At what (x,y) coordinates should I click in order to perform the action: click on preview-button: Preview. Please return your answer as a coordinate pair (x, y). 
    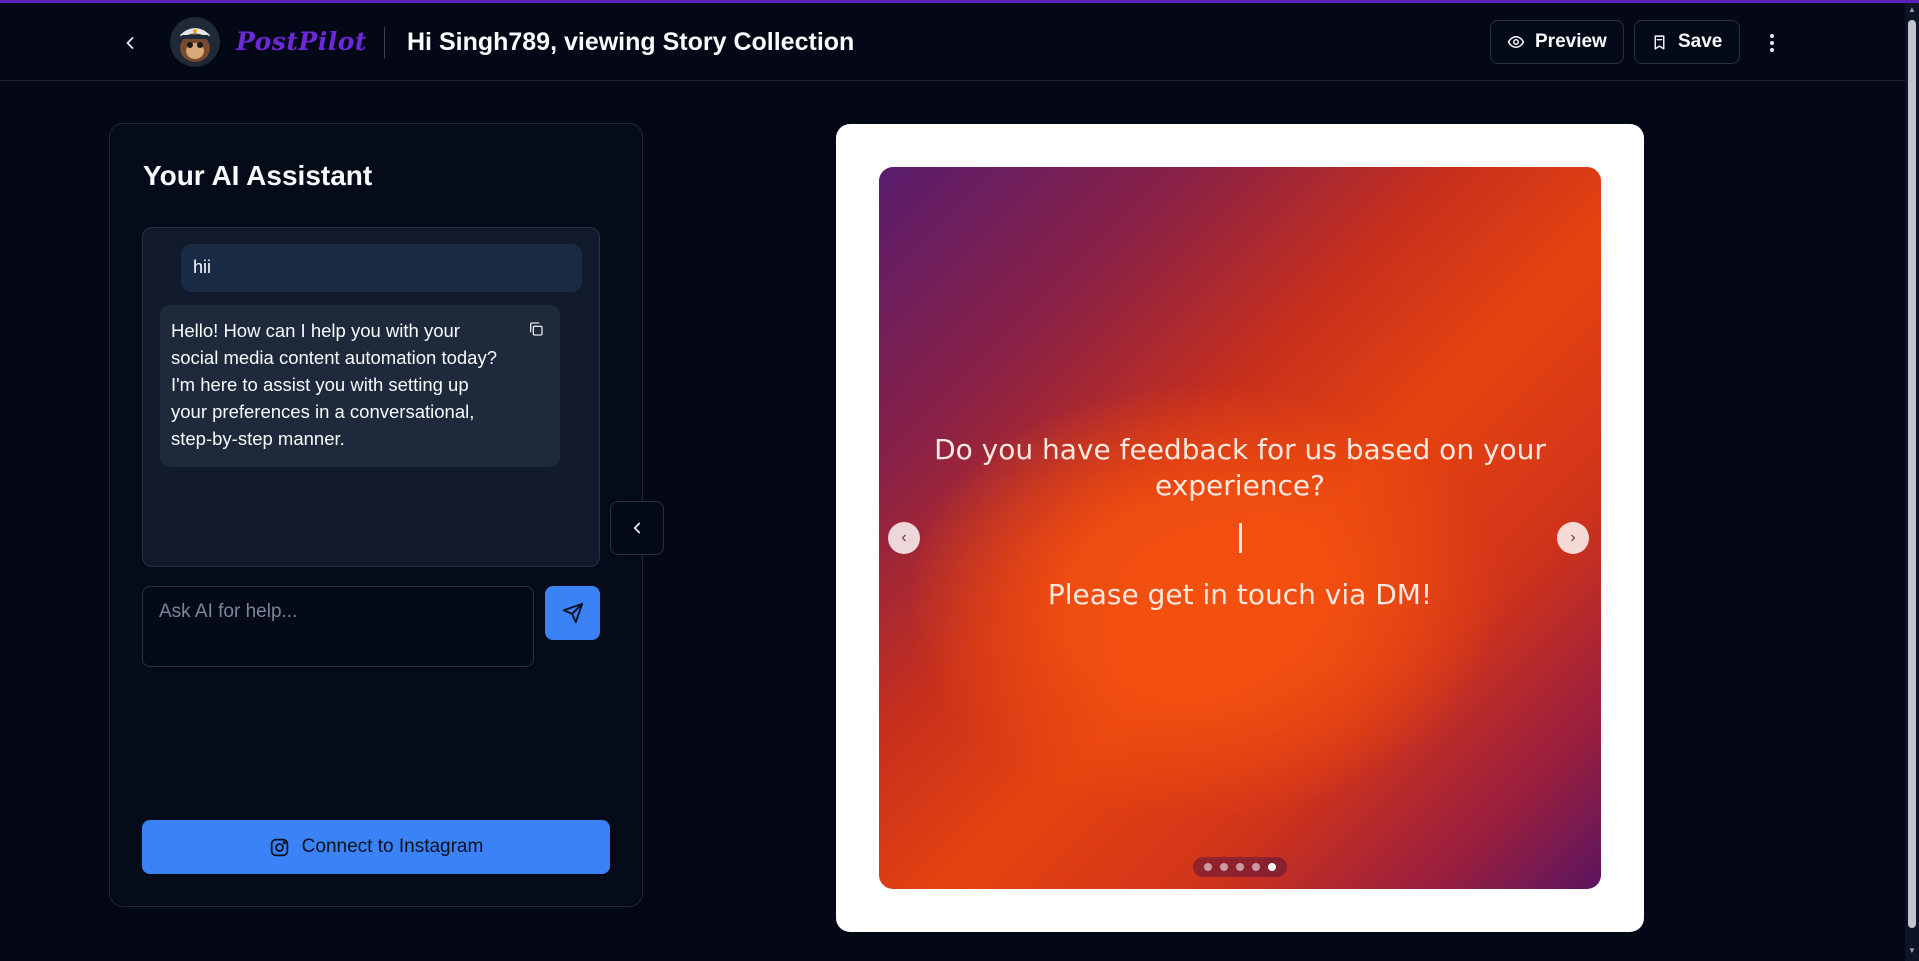
    Looking at the image, I should click on (1557, 42).